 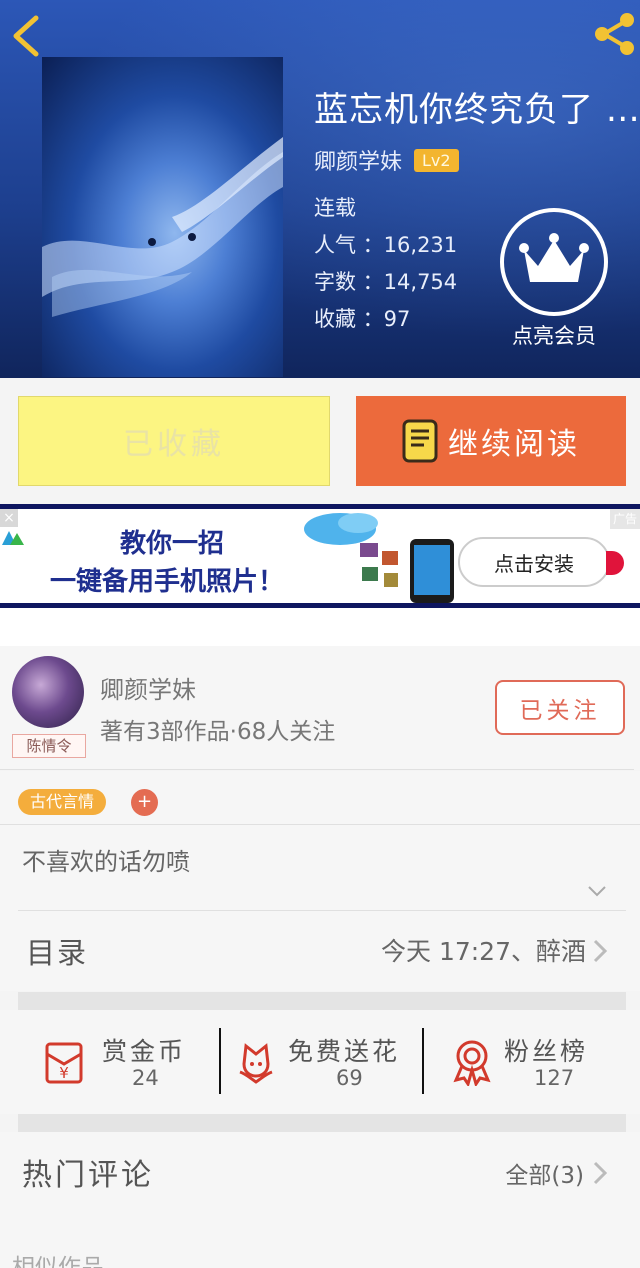 I want to click on stat-value-flowers: 69, so click(x=349, y=1078).